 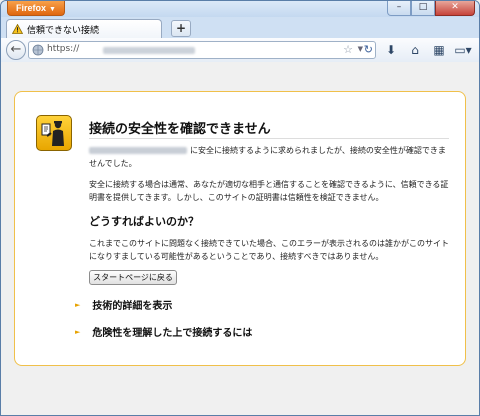 I want to click on navigation-toolbar: ← https:// ☆ ▼ ↻ ⬇ ⌂ ▦ ▭▾, so click(x=240, y=50).